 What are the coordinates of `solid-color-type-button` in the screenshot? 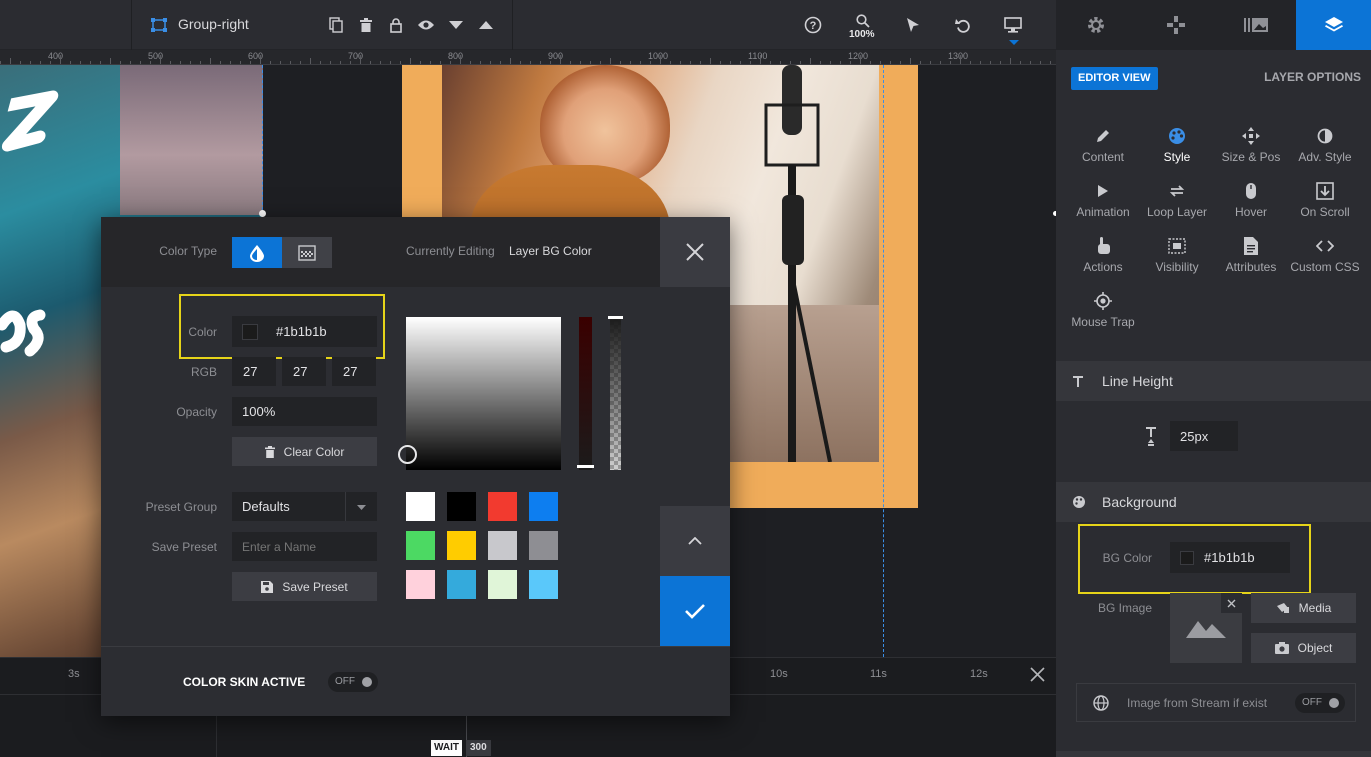 It's located at (257, 252).